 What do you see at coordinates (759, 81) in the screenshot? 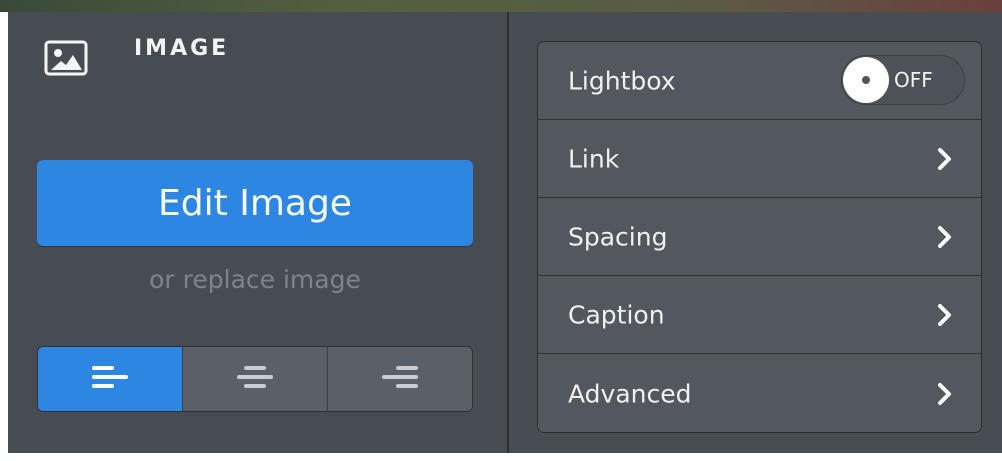
I see `lightbox-row: Lightbox OFF` at bounding box center [759, 81].